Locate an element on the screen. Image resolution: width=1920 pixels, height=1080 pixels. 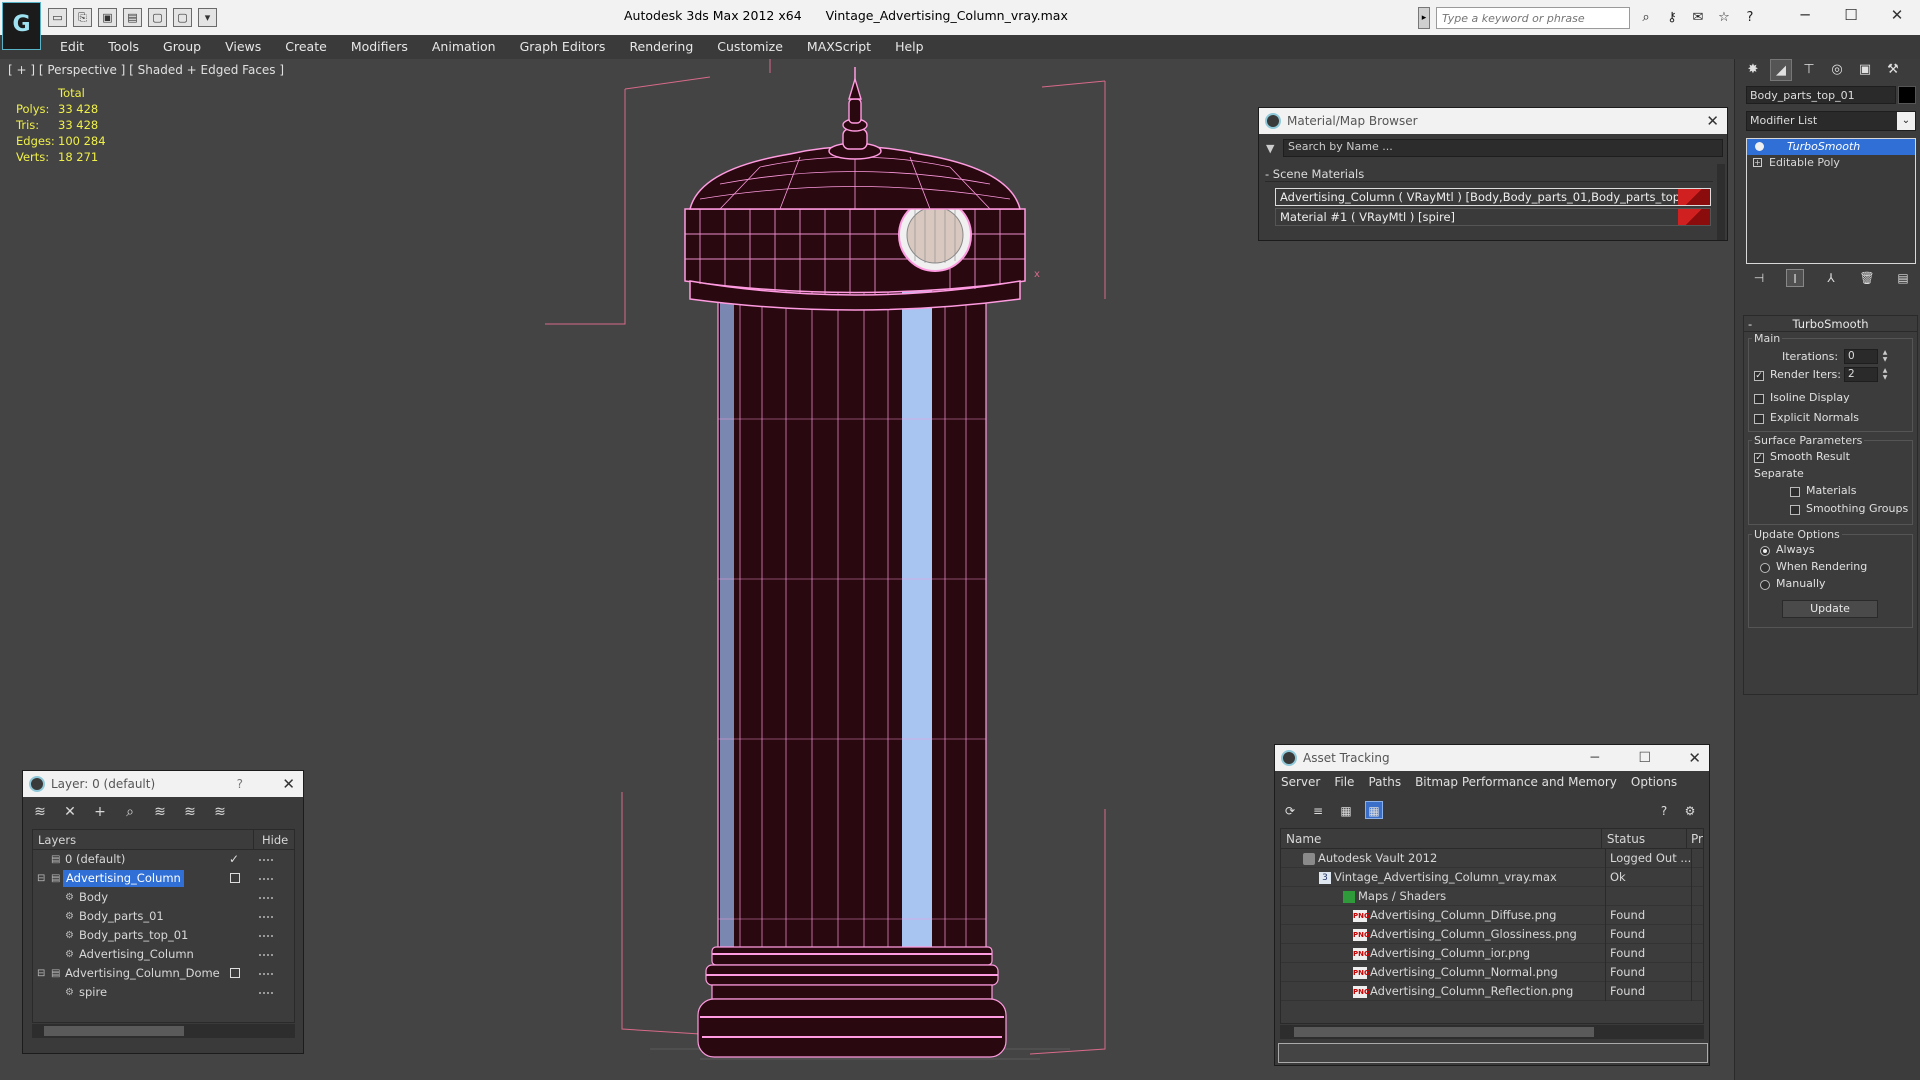
menu-group: Group is located at coordinates (182, 47).